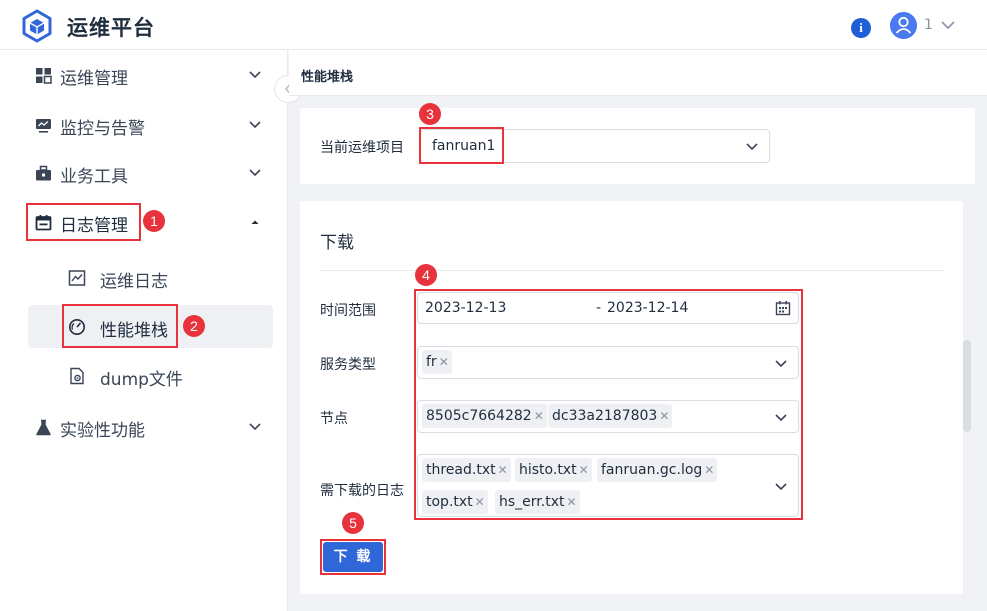 The height and width of the screenshot is (611, 987). Describe the element at coordinates (94, 177) in the screenshot. I see `sidebar-item-label: 业务工具` at that location.